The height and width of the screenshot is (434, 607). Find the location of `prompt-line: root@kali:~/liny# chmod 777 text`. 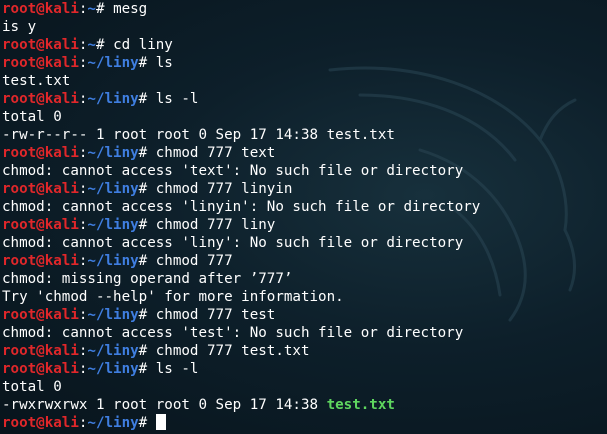

prompt-line: root@kali:~/liny# chmod 777 text is located at coordinates (302, 153).